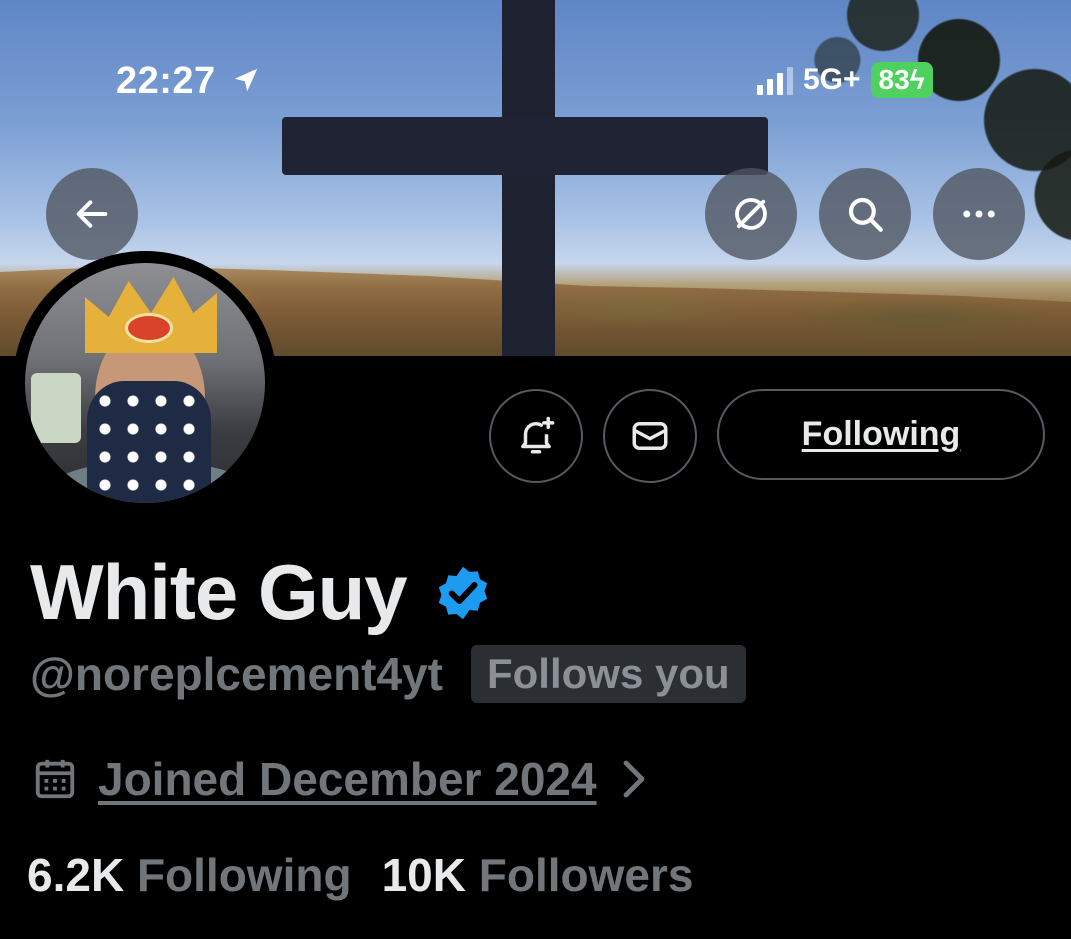 This screenshot has width=1071, height=939. Describe the element at coordinates (76, 875) in the screenshot. I see `following-count: 6.2K` at that location.